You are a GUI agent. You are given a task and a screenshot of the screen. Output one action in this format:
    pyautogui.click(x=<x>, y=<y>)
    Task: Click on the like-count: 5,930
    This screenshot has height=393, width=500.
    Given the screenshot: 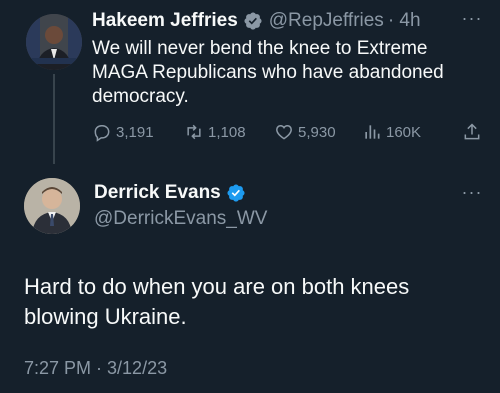 What is the action you would take?
    pyautogui.click(x=317, y=132)
    